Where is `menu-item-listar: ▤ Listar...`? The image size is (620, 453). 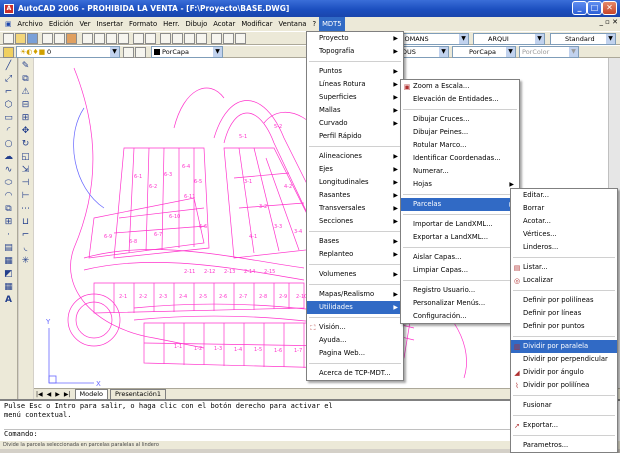
menu-item-listar: ▤ Listar... is located at coordinates (564, 267).